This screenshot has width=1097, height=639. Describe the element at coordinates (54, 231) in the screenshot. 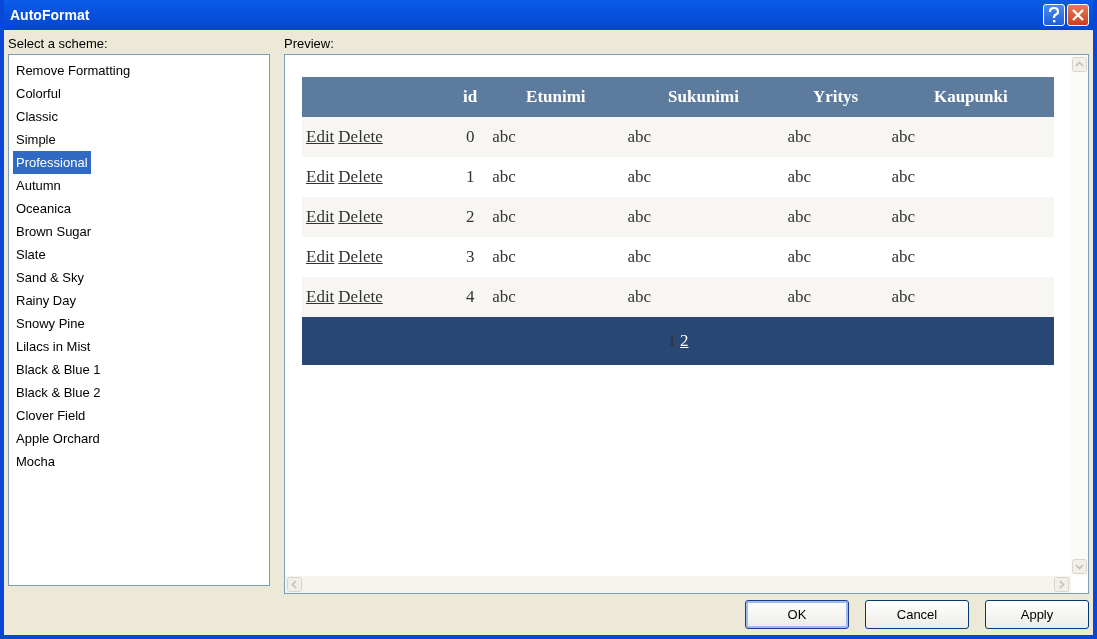

I see `scheme-item: Brown Sugar` at that location.